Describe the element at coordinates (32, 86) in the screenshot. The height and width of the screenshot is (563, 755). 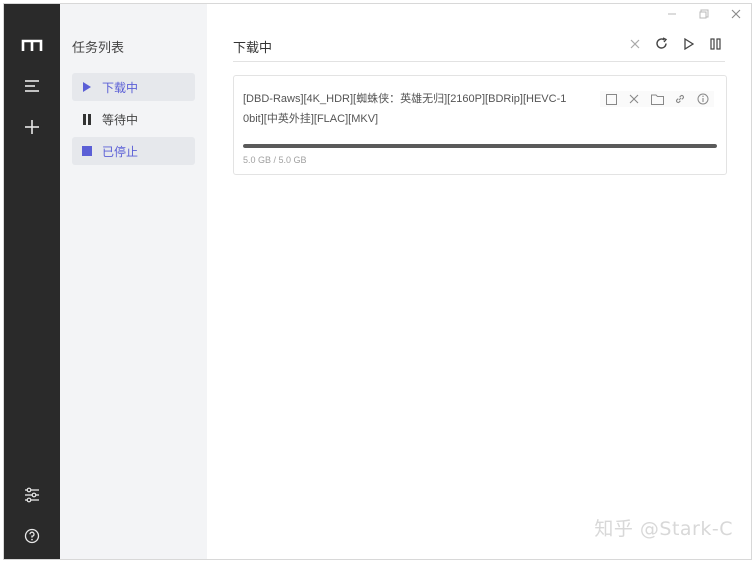
I see `task-list-icon` at that location.